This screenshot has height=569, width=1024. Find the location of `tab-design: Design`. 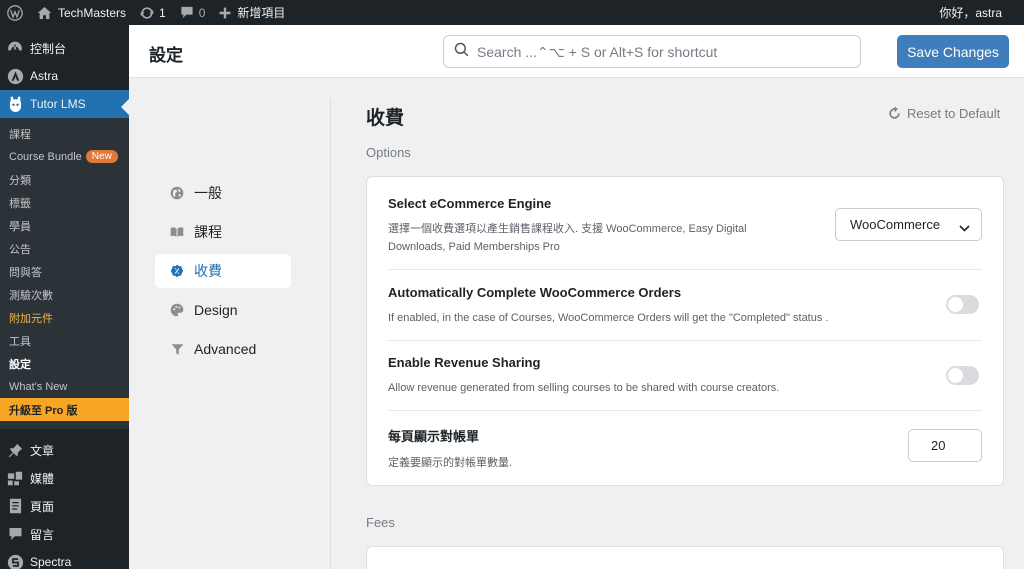

tab-design: Design is located at coordinates (223, 310).